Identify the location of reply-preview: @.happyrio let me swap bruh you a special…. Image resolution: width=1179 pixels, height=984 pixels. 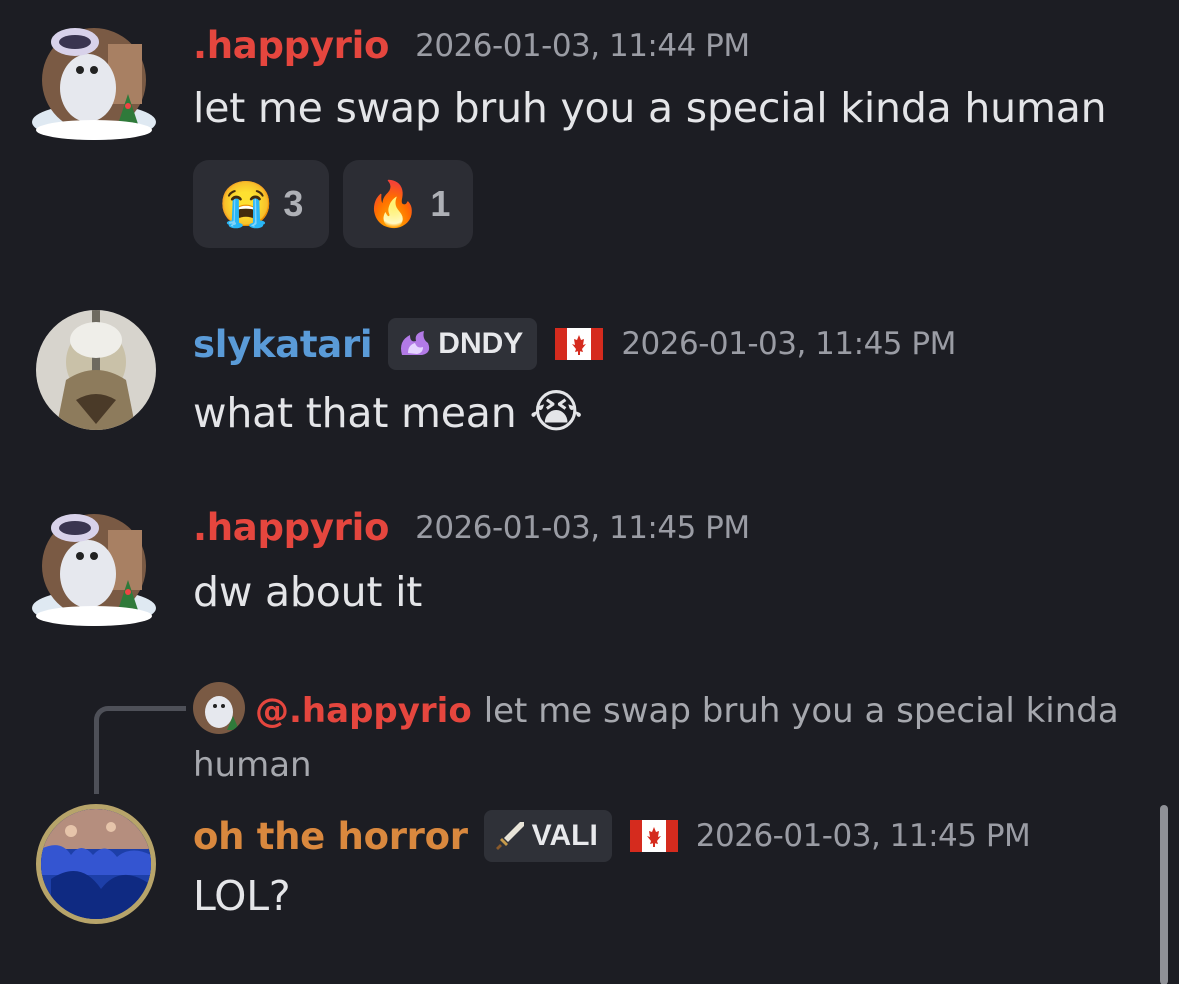
(673, 737).